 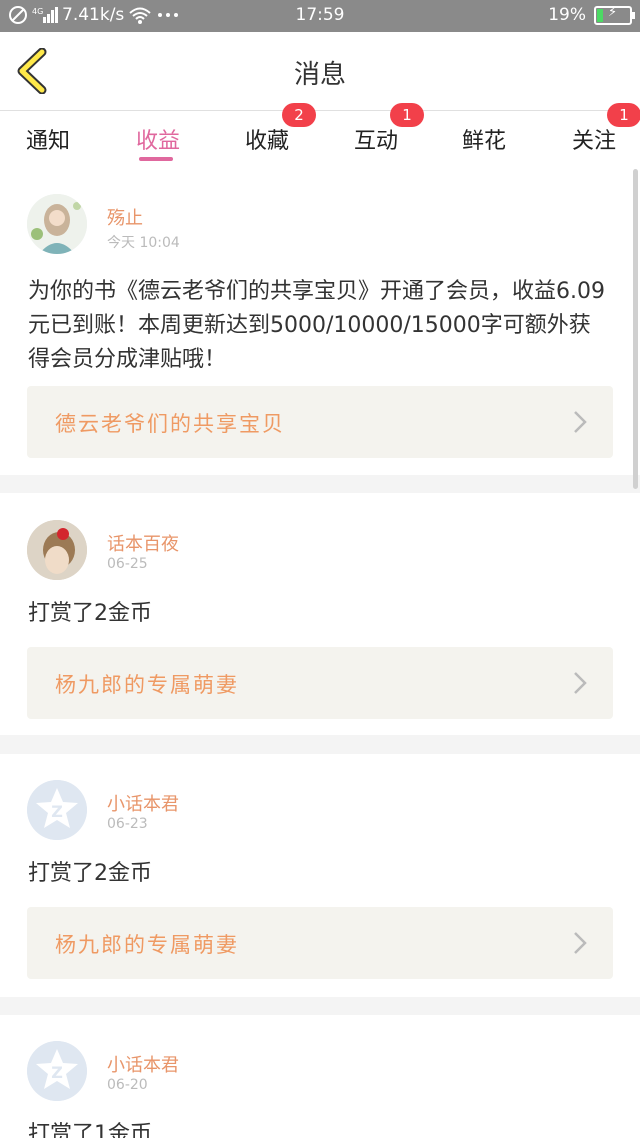 I want to click on favorites-badge: 2, so click(x=299, y=115).